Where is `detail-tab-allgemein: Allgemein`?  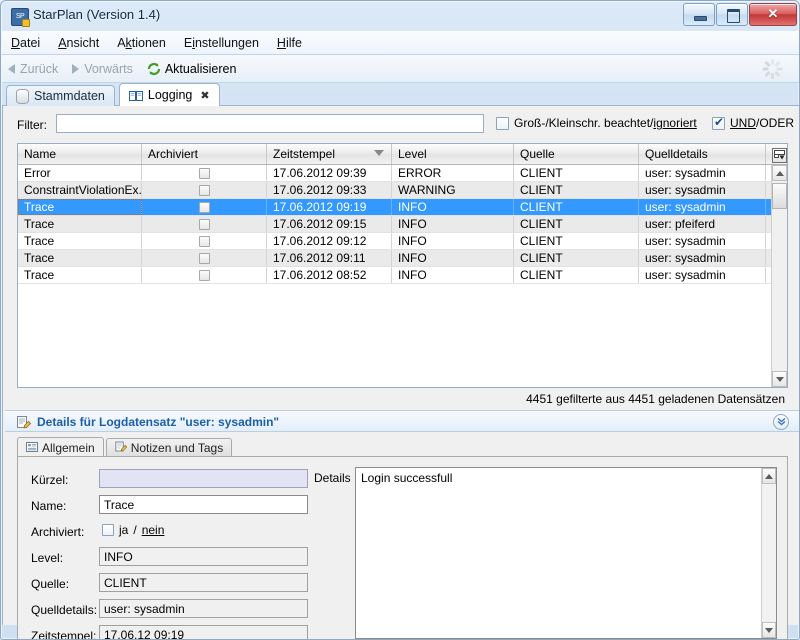
detail-tab-allgemein: Allgemein is located at coordinates (60, 447).